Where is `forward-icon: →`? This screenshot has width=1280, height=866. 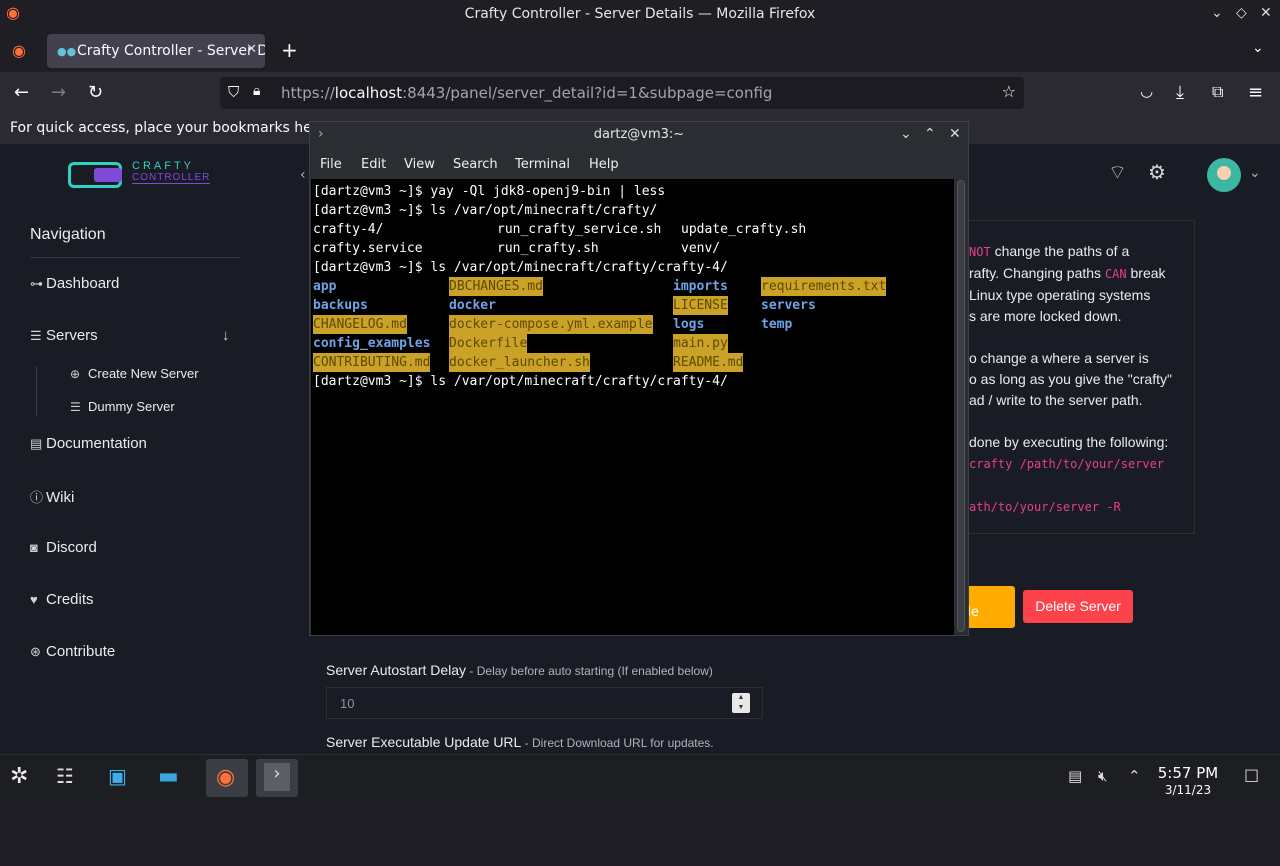 forward-icon: → is located at coordinates (58, 92).